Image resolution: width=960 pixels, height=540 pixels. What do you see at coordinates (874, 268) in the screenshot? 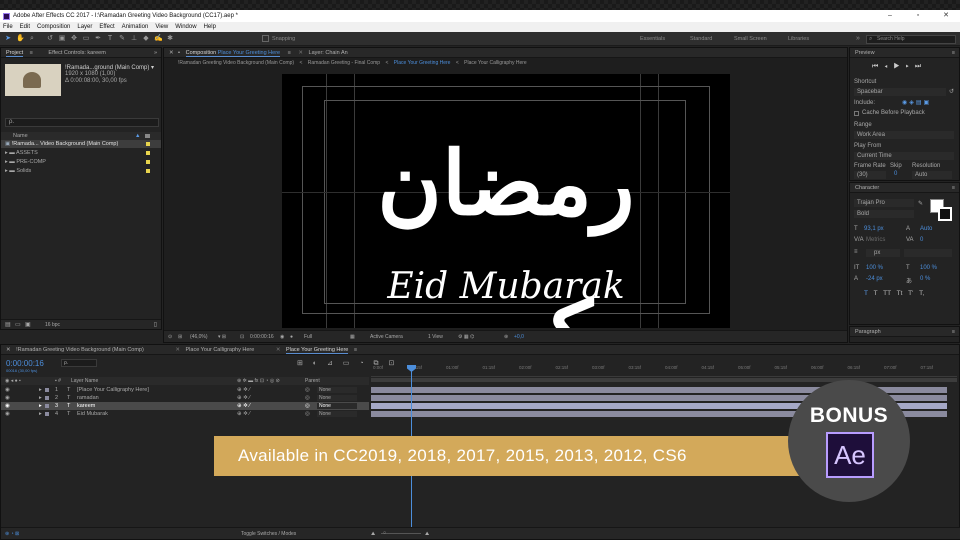
I see `vertical-scale-value: 100 %` at bounding box center [874, 268].